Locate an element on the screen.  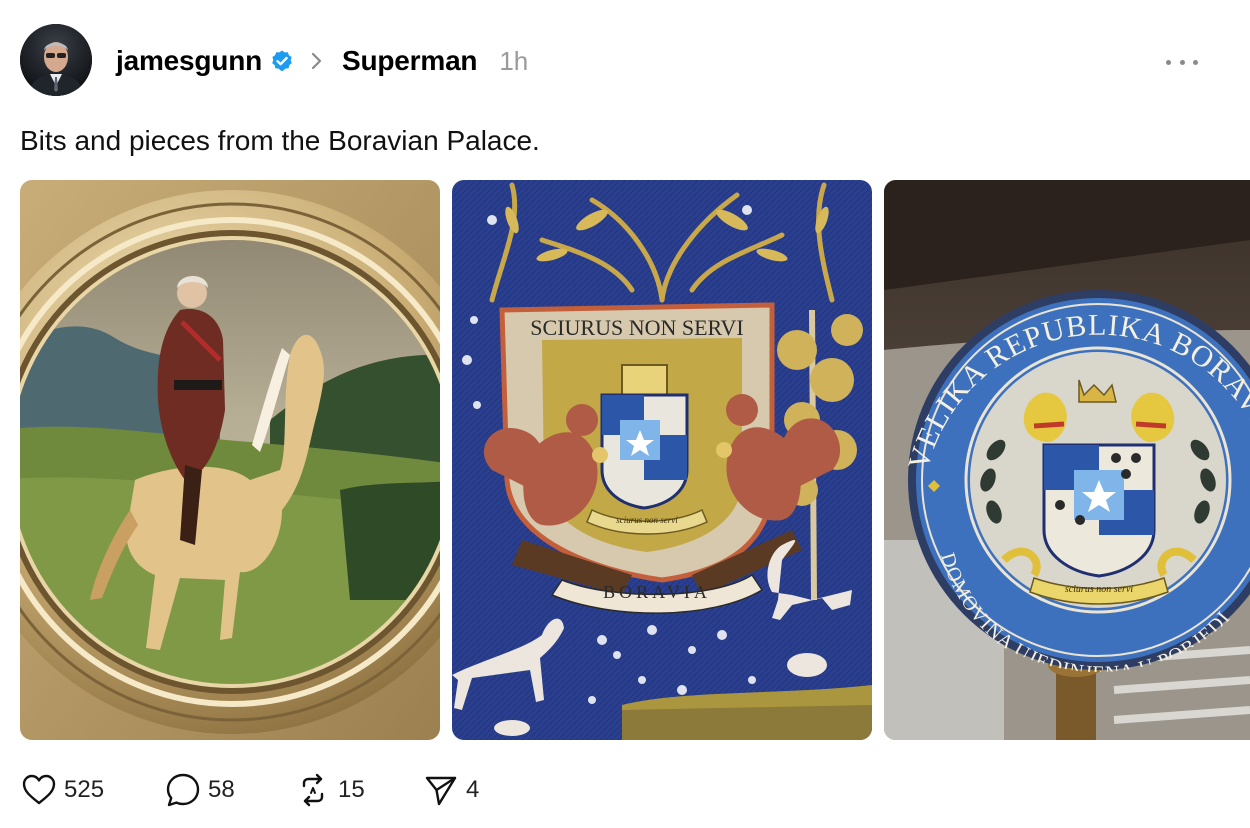
banner-text: BORAVIA is located at coordinates (657, 592).